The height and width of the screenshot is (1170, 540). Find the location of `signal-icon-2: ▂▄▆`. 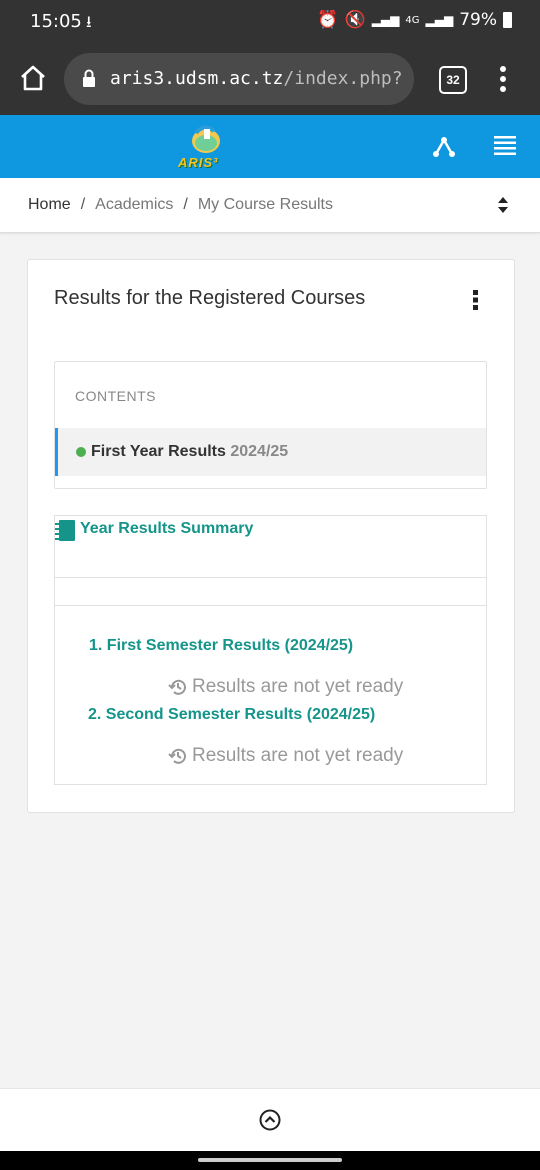

signal-icon-2: ▂▄▆ is located at coordinates (439, 20).